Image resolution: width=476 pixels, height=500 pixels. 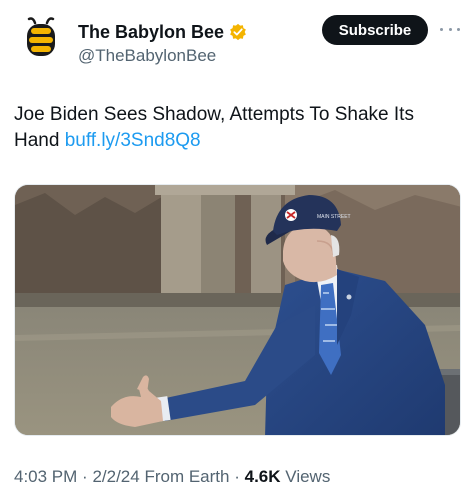 I want to click on more-options-icon, so click(x=450, y=29).